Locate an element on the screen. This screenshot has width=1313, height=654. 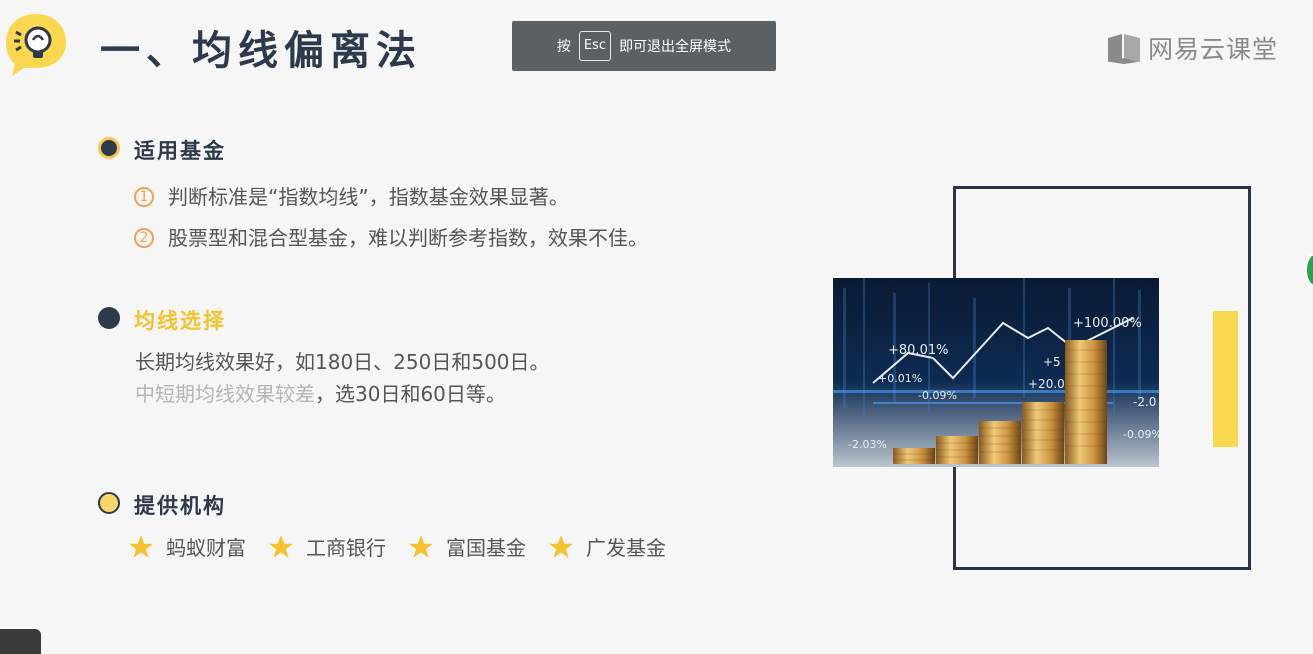
institution-list: 蚂蚁财富 工商银行 富国基金 广发基金 is located at coordinates (408, 546).